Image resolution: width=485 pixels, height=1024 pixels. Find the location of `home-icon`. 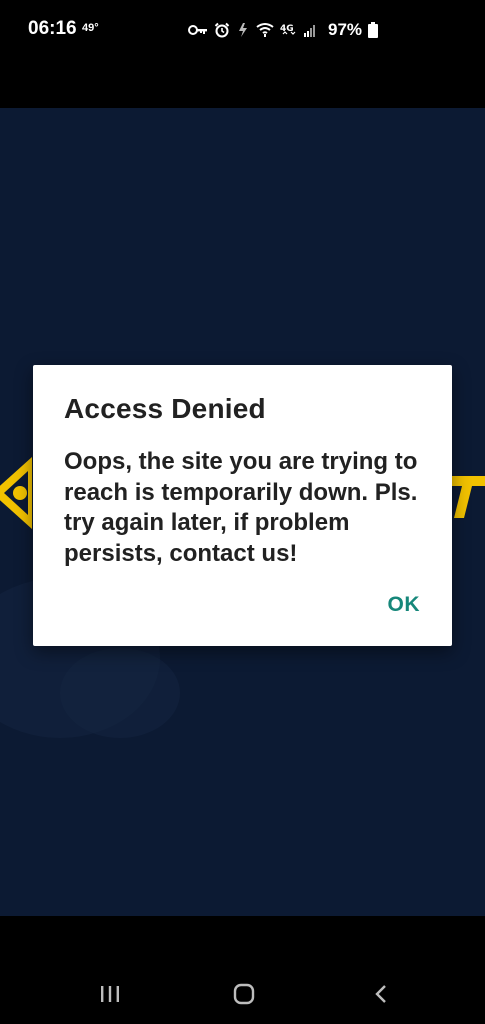

home-icon is located at coordinates (244, 994).